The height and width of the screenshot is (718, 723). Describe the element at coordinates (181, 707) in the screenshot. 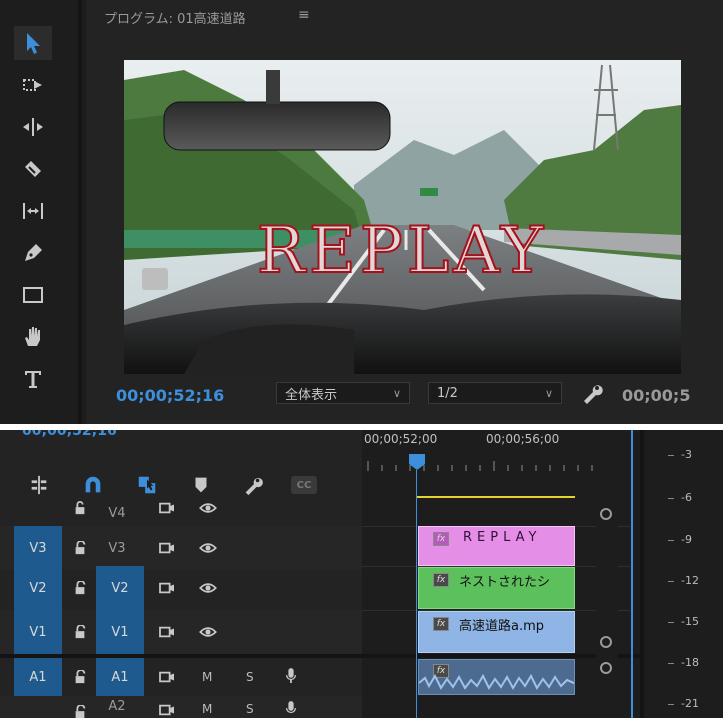

I see `track-row-a2: A2 M S` at that location.